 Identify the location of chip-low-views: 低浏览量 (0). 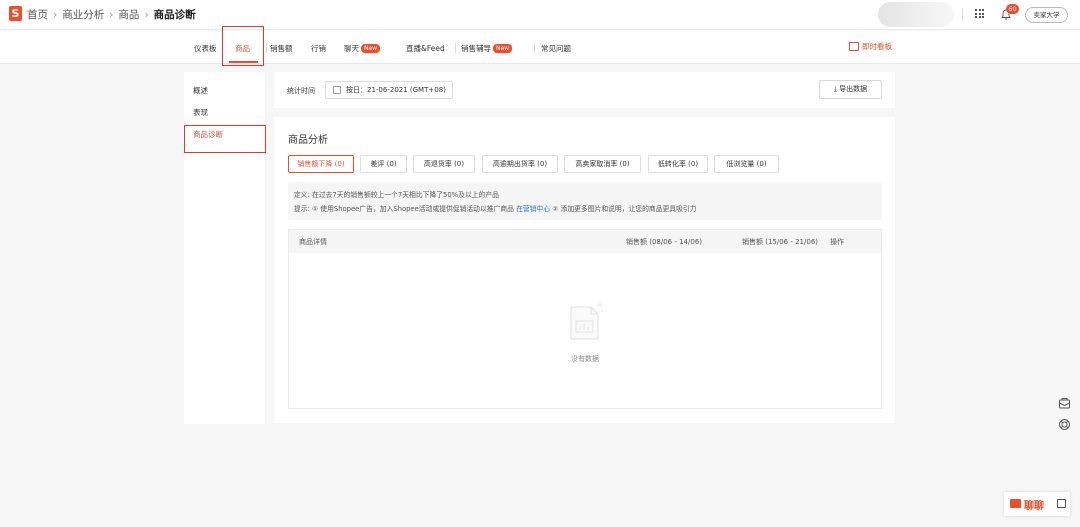
(746, 164).